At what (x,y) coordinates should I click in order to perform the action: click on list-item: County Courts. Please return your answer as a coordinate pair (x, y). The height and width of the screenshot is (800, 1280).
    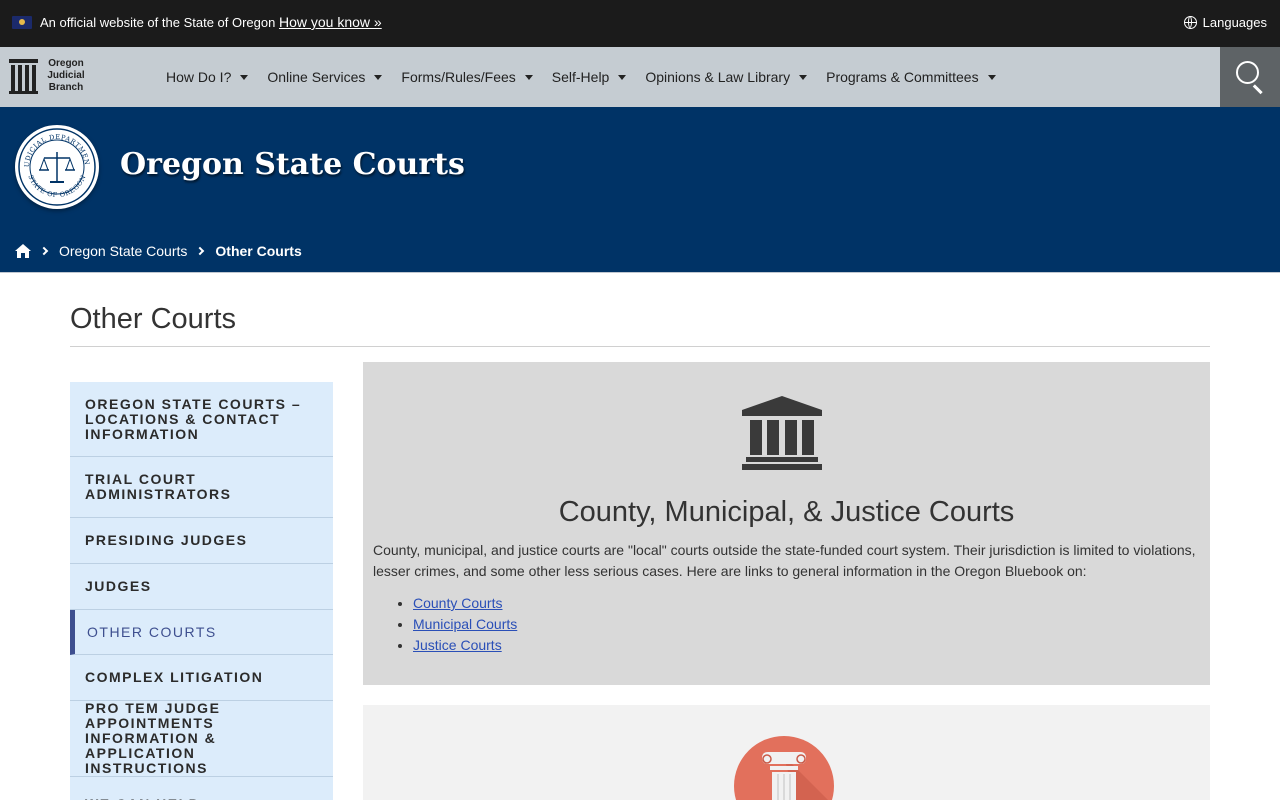
    Looking at the image, I should click on (465, 603).